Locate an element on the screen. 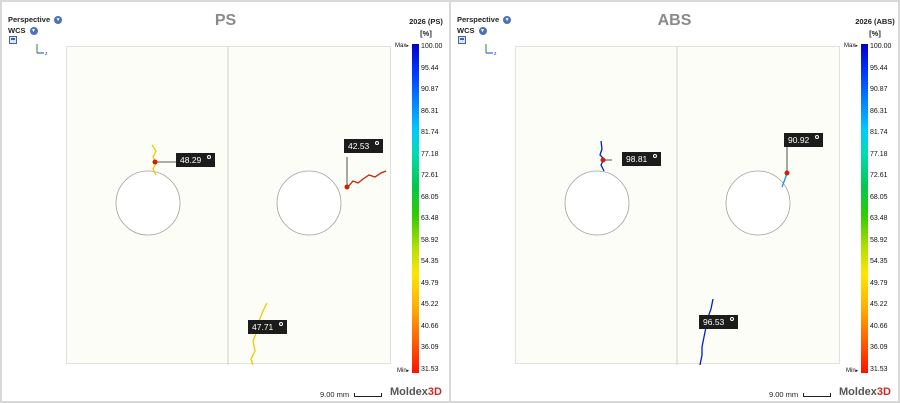 The width and height of the screenshot is (900, 403). probe-label: 98.81 is located at coordinates (642, 159).